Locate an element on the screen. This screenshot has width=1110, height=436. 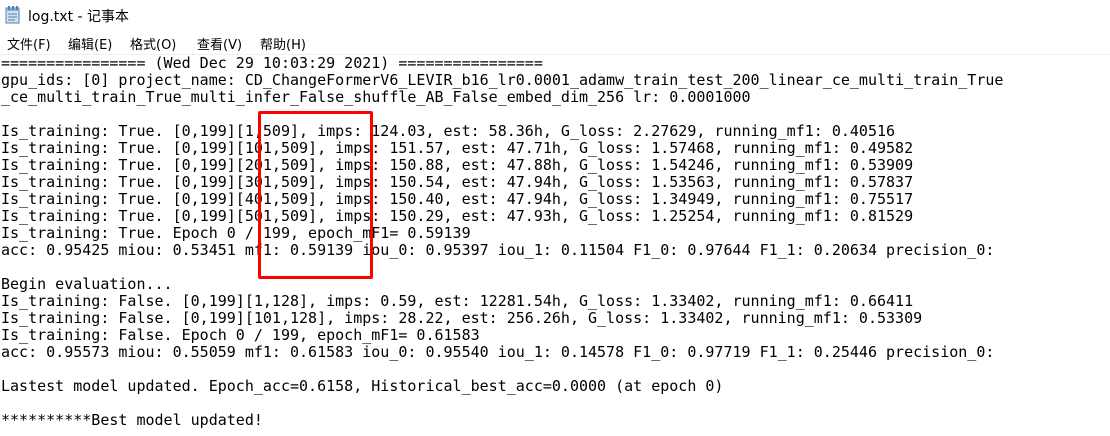
menu-help: 帮助(H) is located at coordinates (283, 43).